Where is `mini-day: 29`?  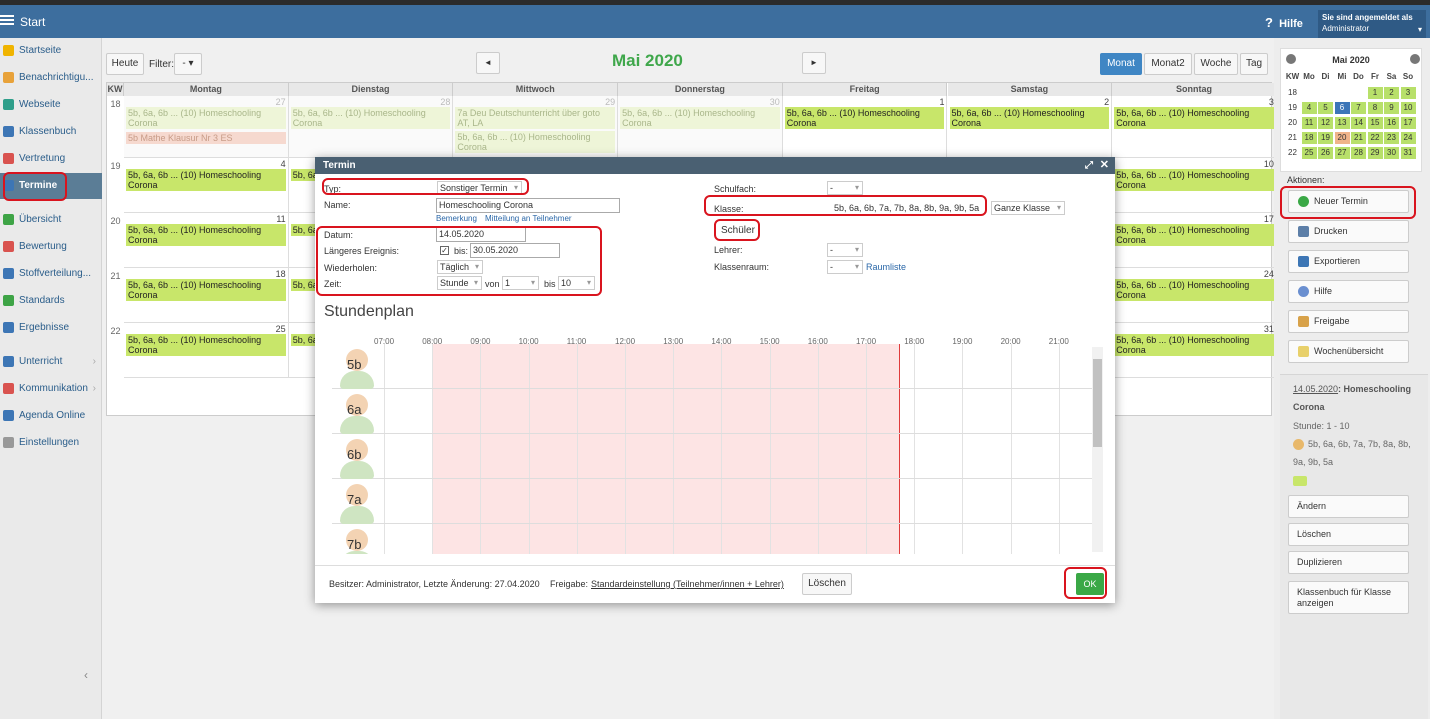
mini-day: 29 is located at coordinates (1375, 153).